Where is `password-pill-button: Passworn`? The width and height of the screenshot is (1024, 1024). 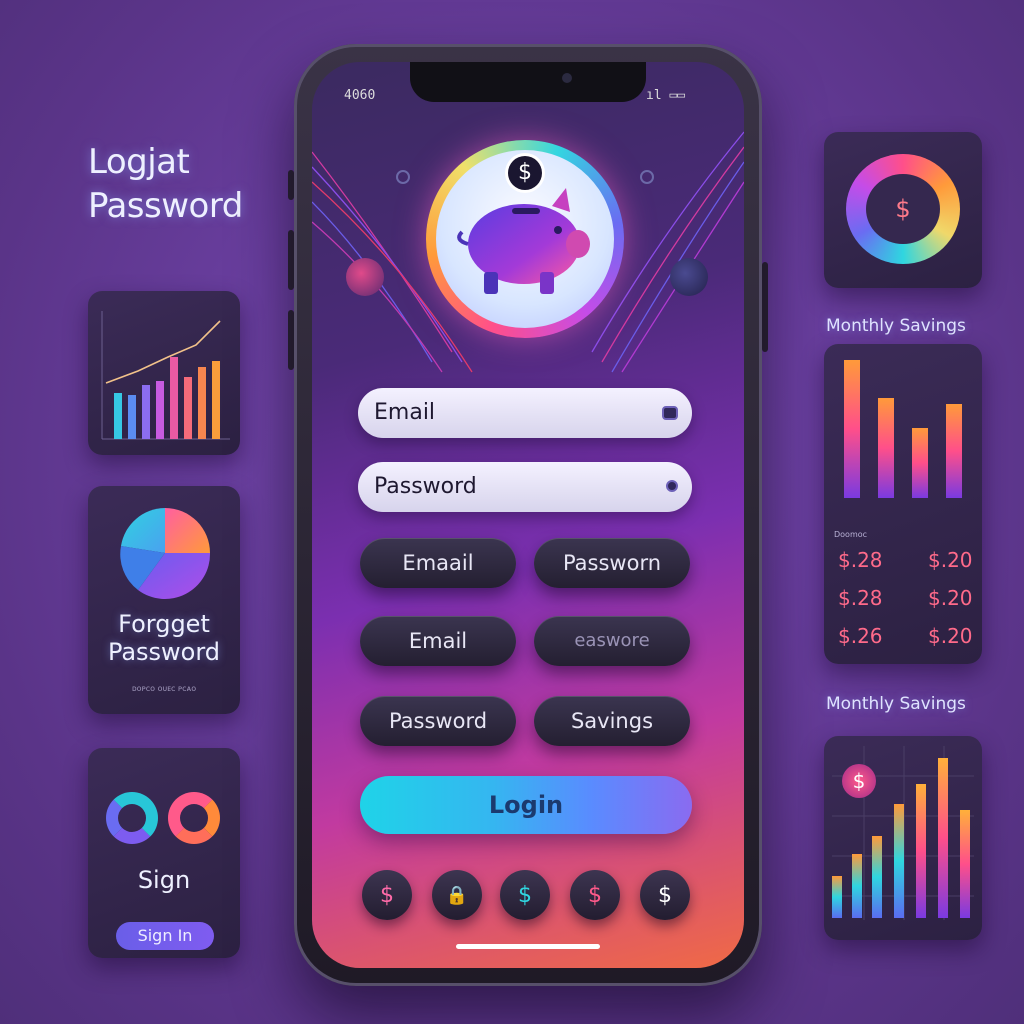
password-pill-button: Passworn is located at coordinates (612, 563).